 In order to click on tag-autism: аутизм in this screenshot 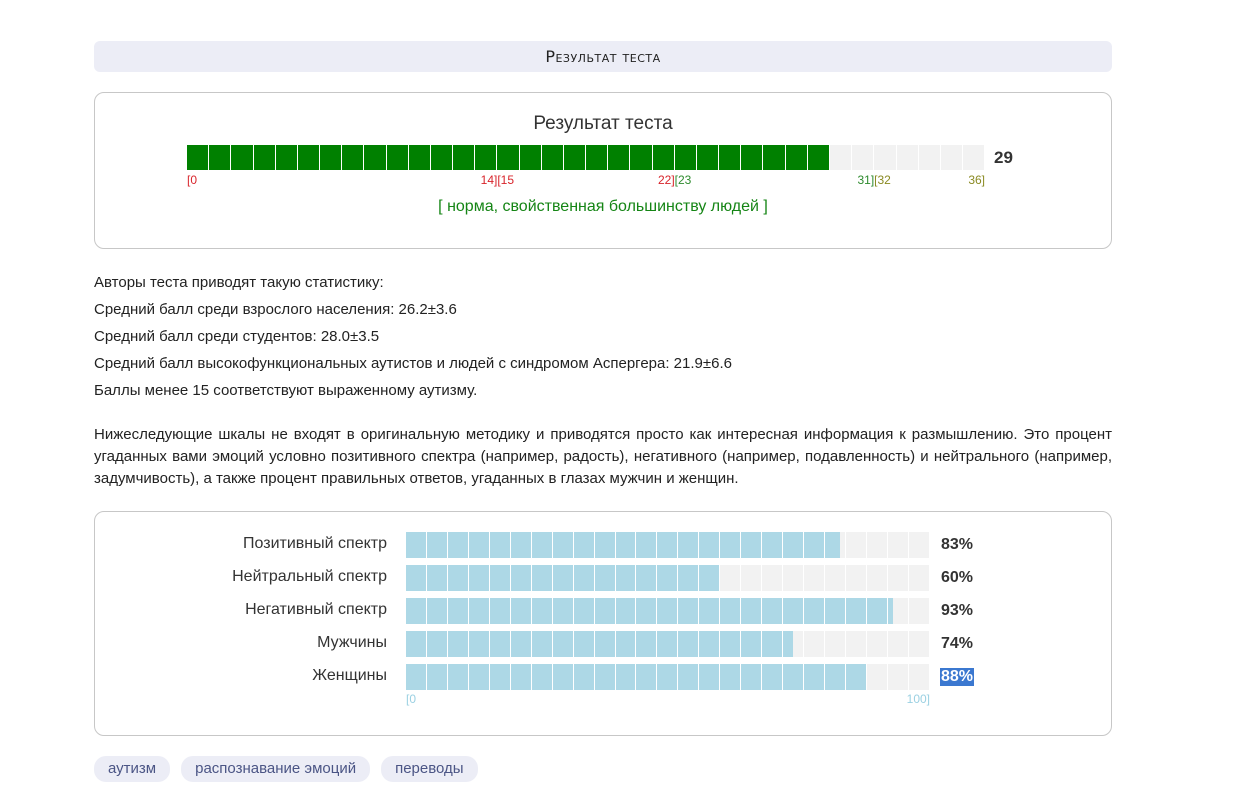, I will do `click(132, 769)`.